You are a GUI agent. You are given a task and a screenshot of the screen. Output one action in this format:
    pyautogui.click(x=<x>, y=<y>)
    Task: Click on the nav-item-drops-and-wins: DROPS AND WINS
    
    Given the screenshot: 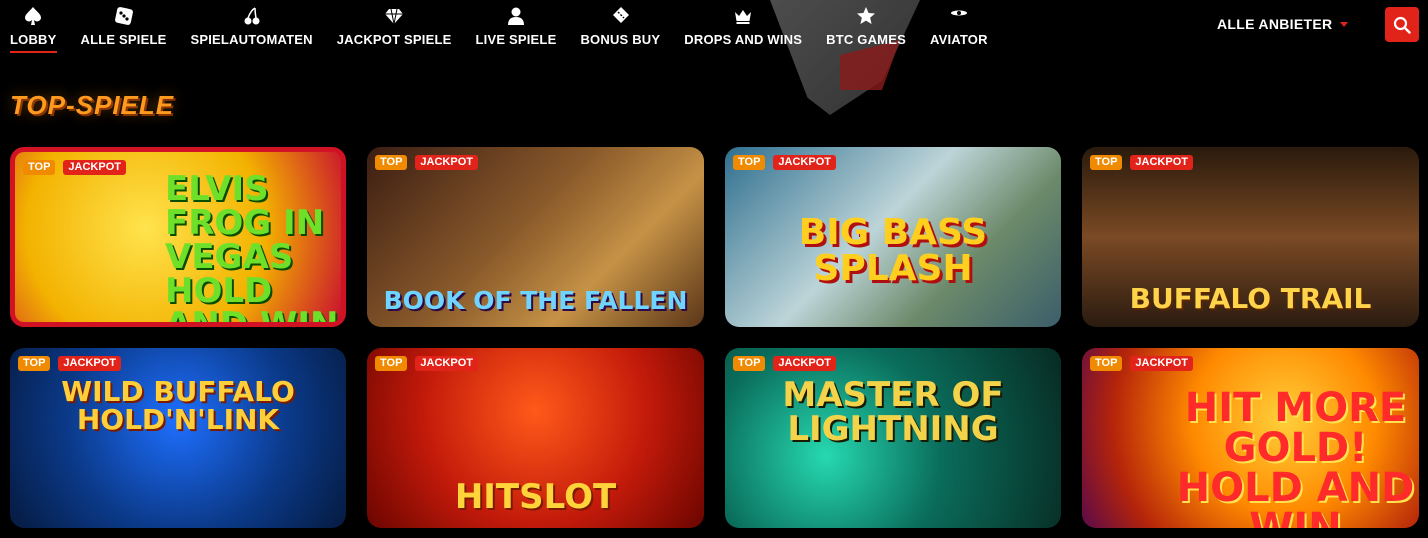 What is the action you would take?
    pyautogui.click(x=743, y=23)
    